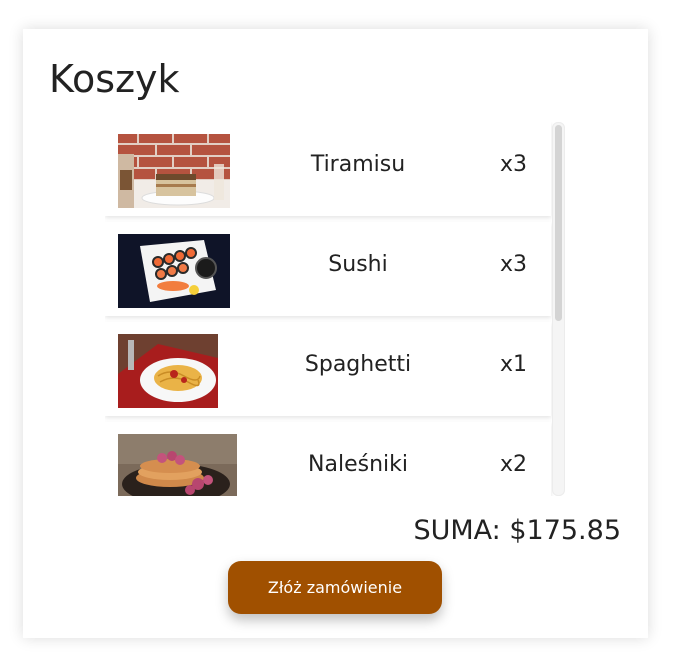  Describe the element at coordinates (517, 530) in the screenshot. I see `cart-total: SUMA: $175.85` at that location.